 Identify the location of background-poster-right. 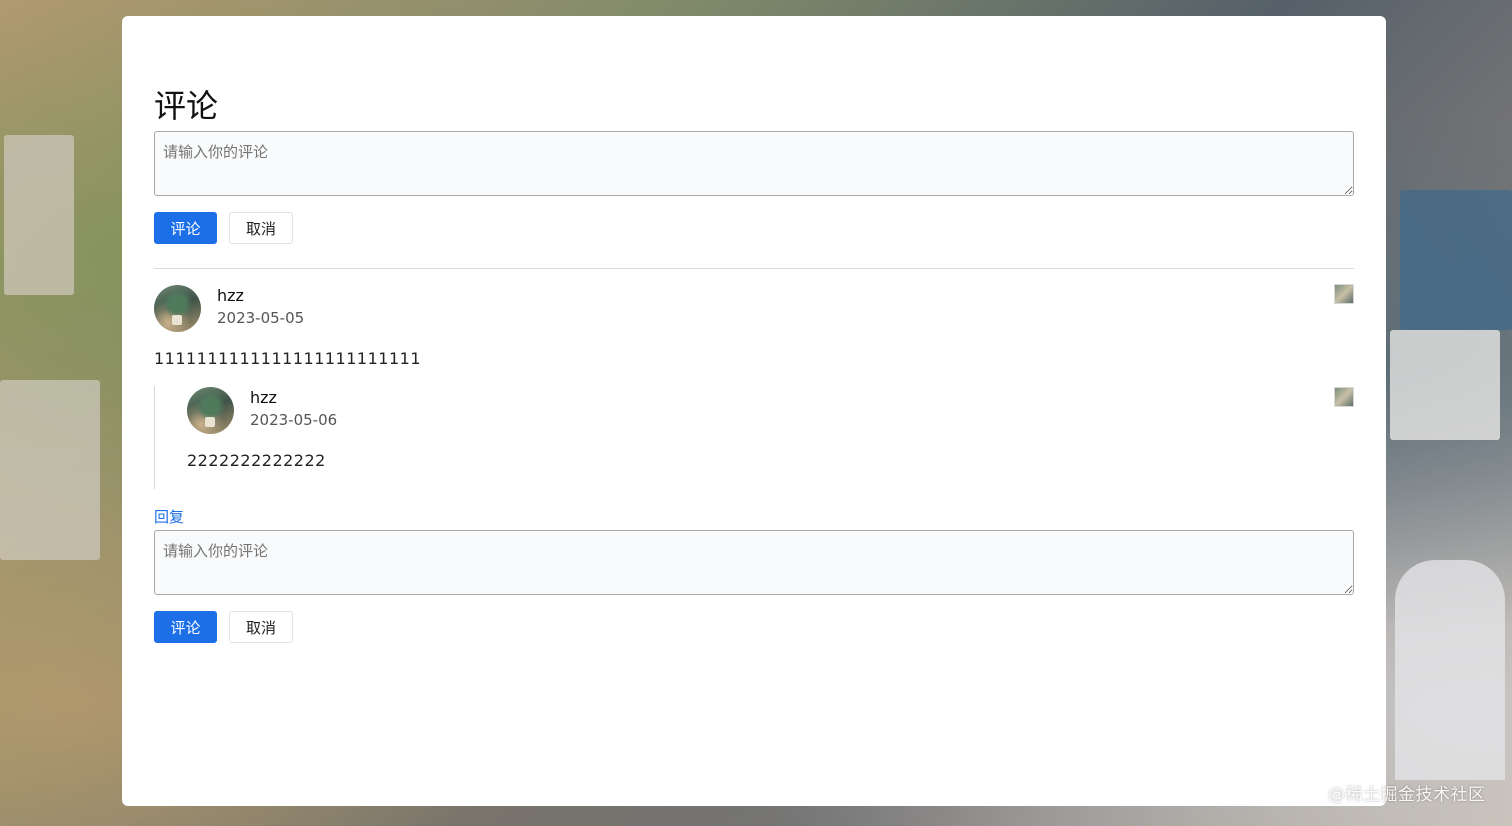
(1456, 260).